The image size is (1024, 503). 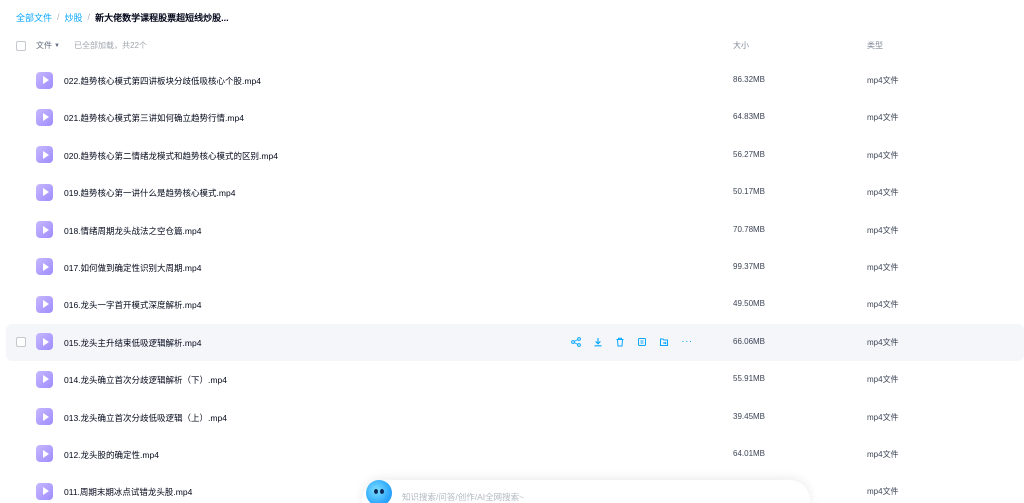 I want to click on file-name: 012.龙头股的确定性.mp4, so click(x=111, y=455).